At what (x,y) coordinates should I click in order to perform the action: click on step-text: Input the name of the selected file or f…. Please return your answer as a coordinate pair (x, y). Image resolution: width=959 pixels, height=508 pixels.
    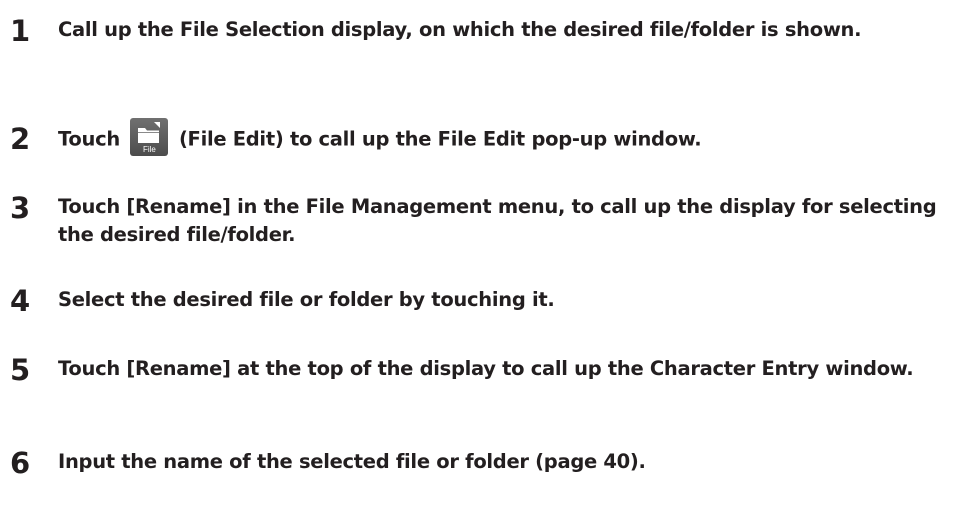
    Looking at the image, I should click on (352, 461).